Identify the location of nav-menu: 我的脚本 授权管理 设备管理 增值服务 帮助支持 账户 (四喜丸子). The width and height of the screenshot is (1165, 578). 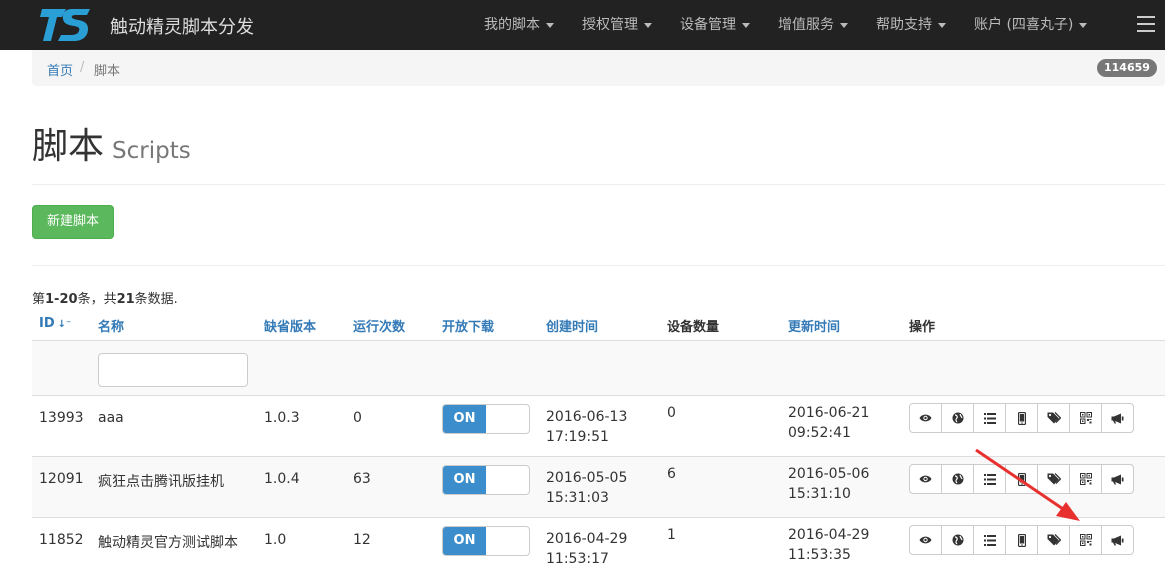
(785, 25).